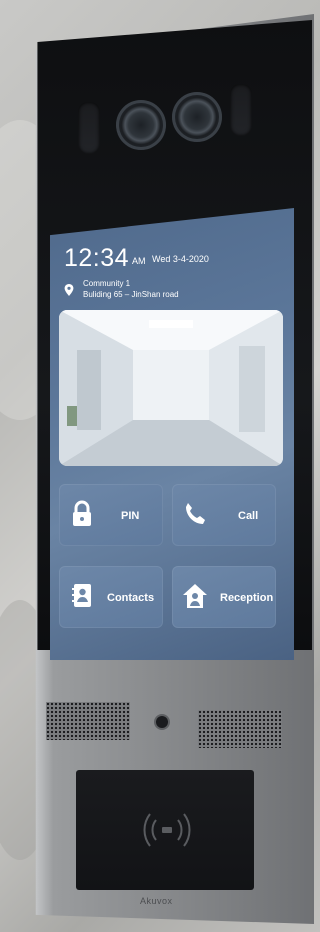  I want to click on contacts-icon, so click(81, 595).